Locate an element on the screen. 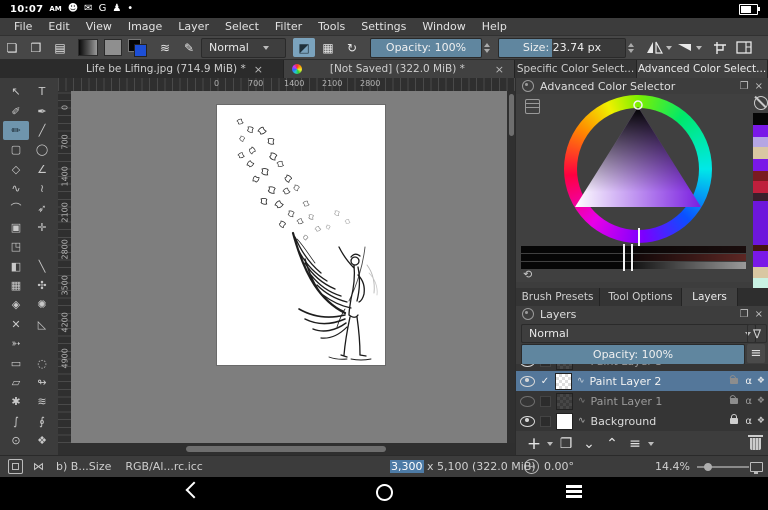  no-color-icon is located at coordinates (760, 103).